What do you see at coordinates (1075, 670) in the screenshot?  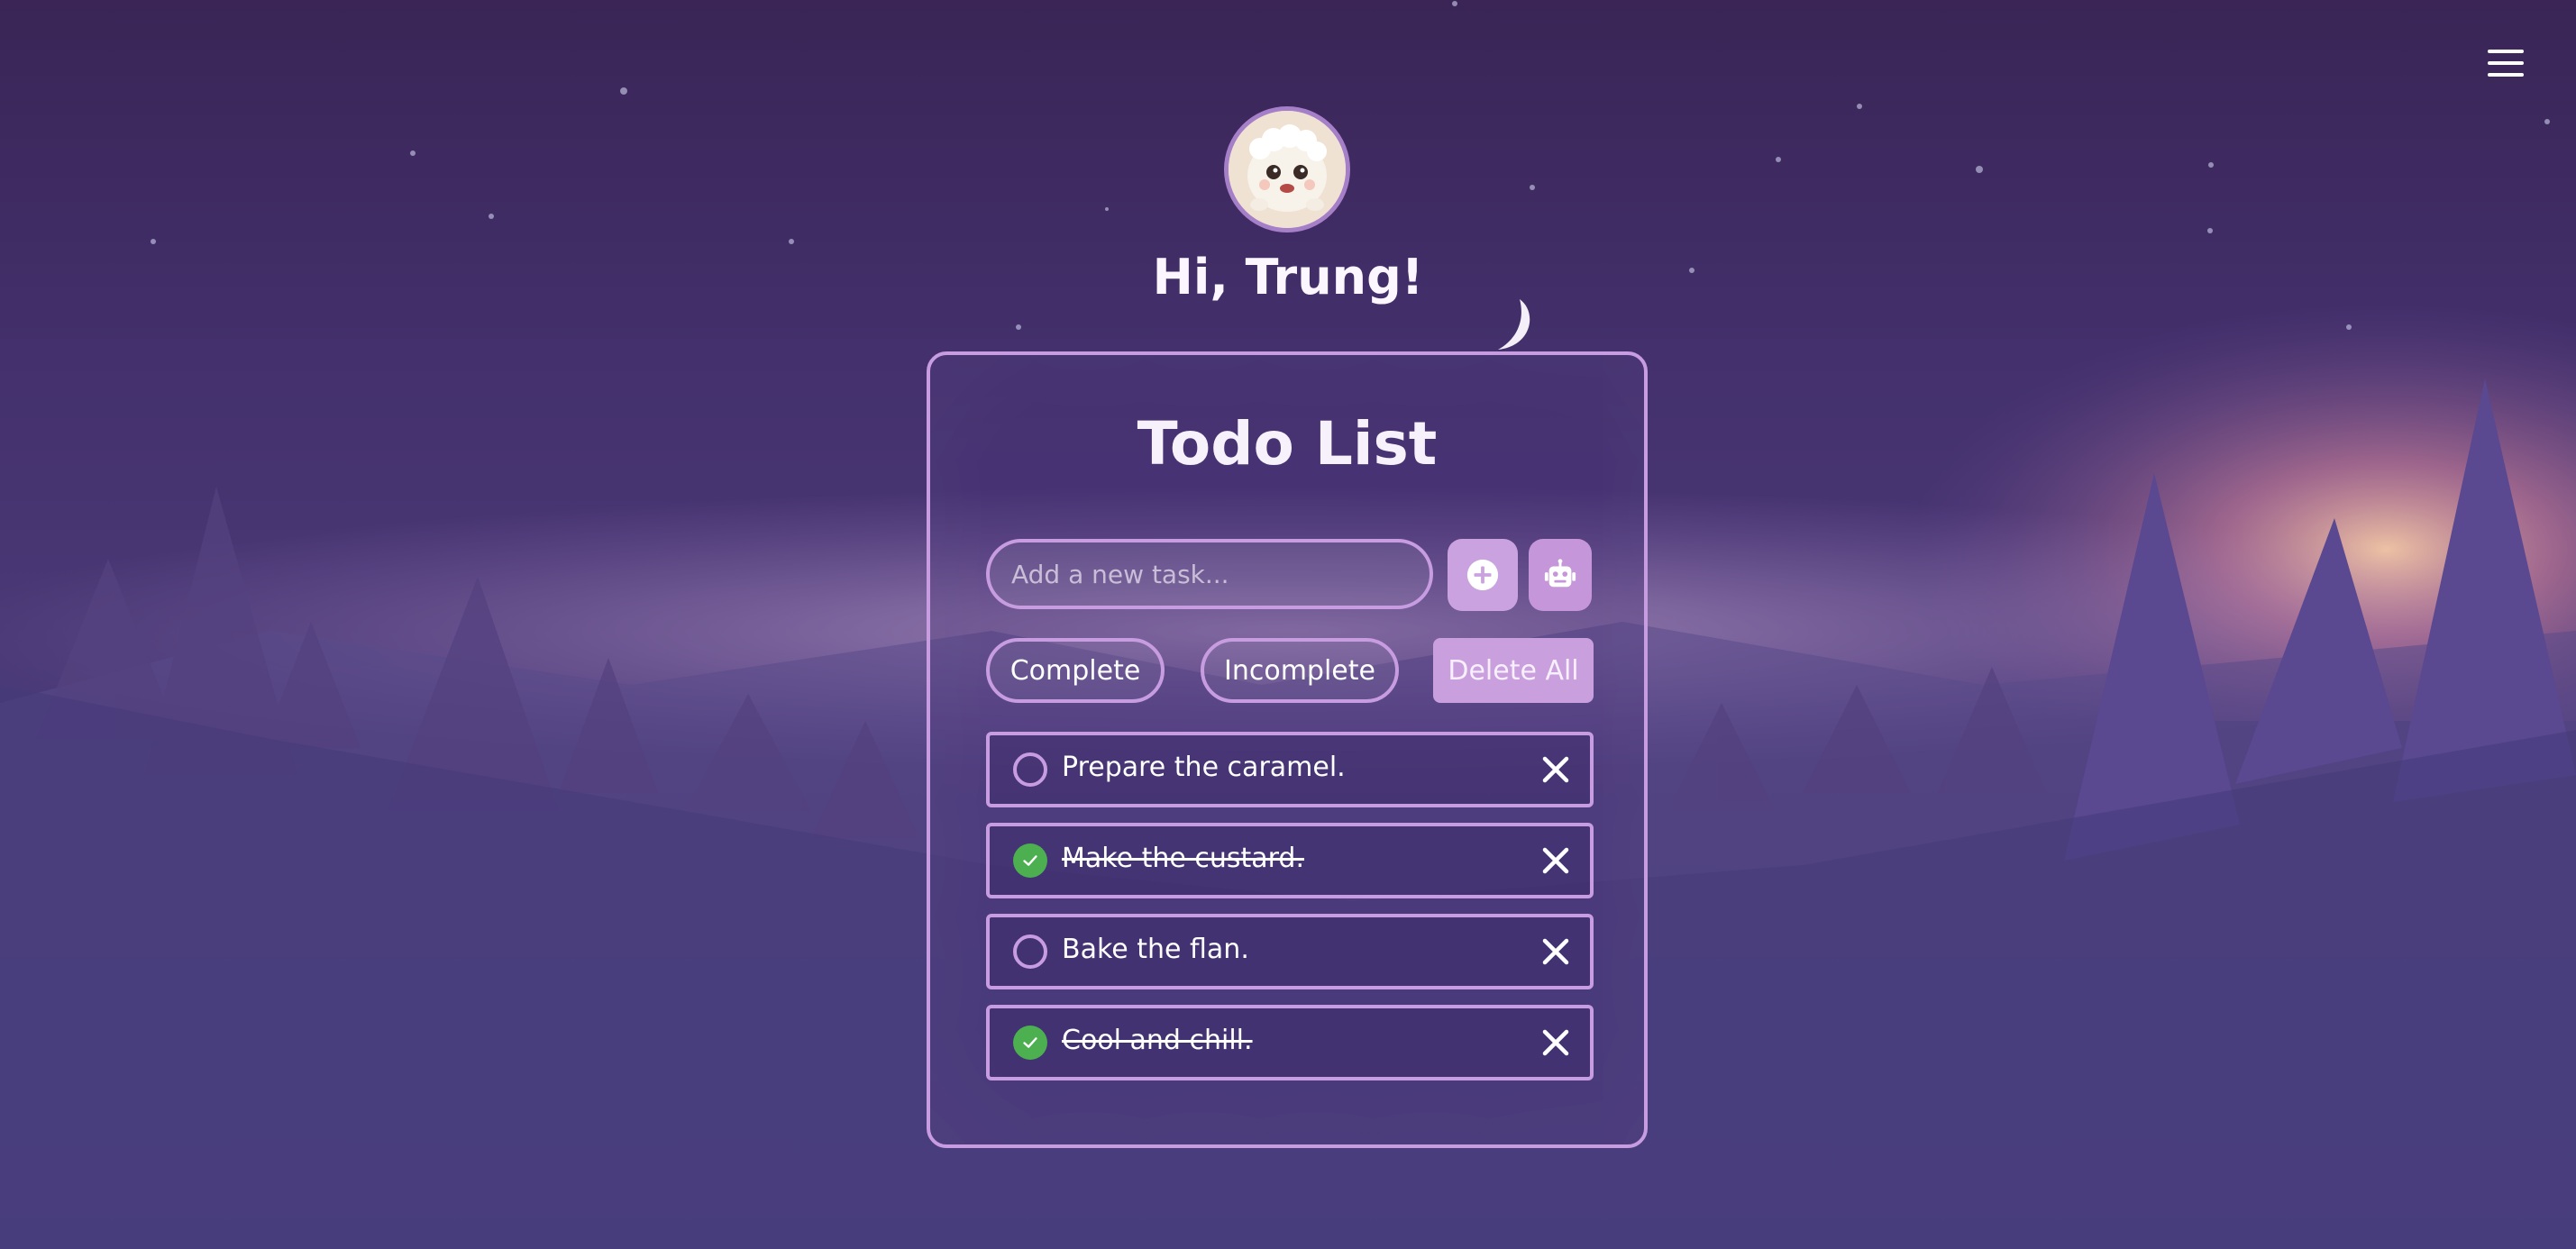 I see `filter-complete-button: Complete` at bounding box center [1075, 670].